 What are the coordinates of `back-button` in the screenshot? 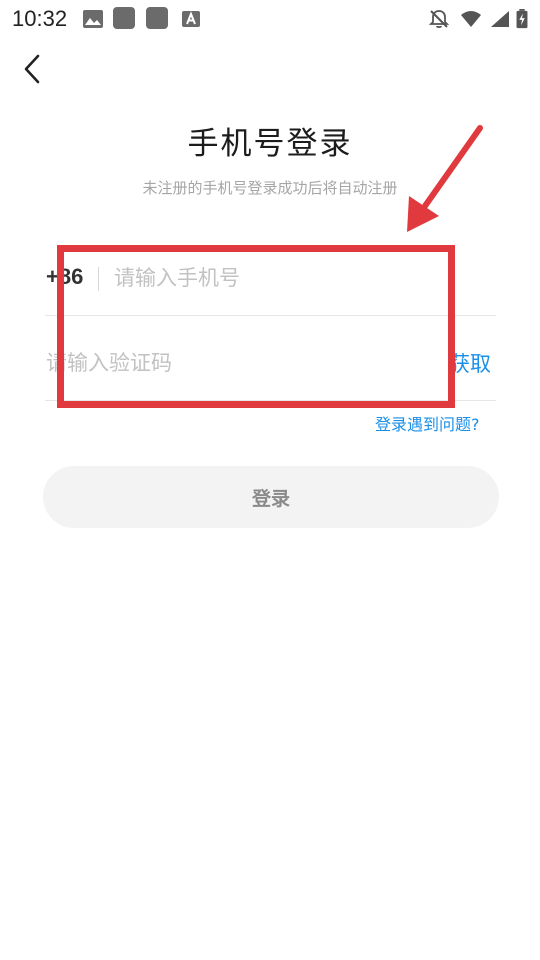 It's located at (34, 69).